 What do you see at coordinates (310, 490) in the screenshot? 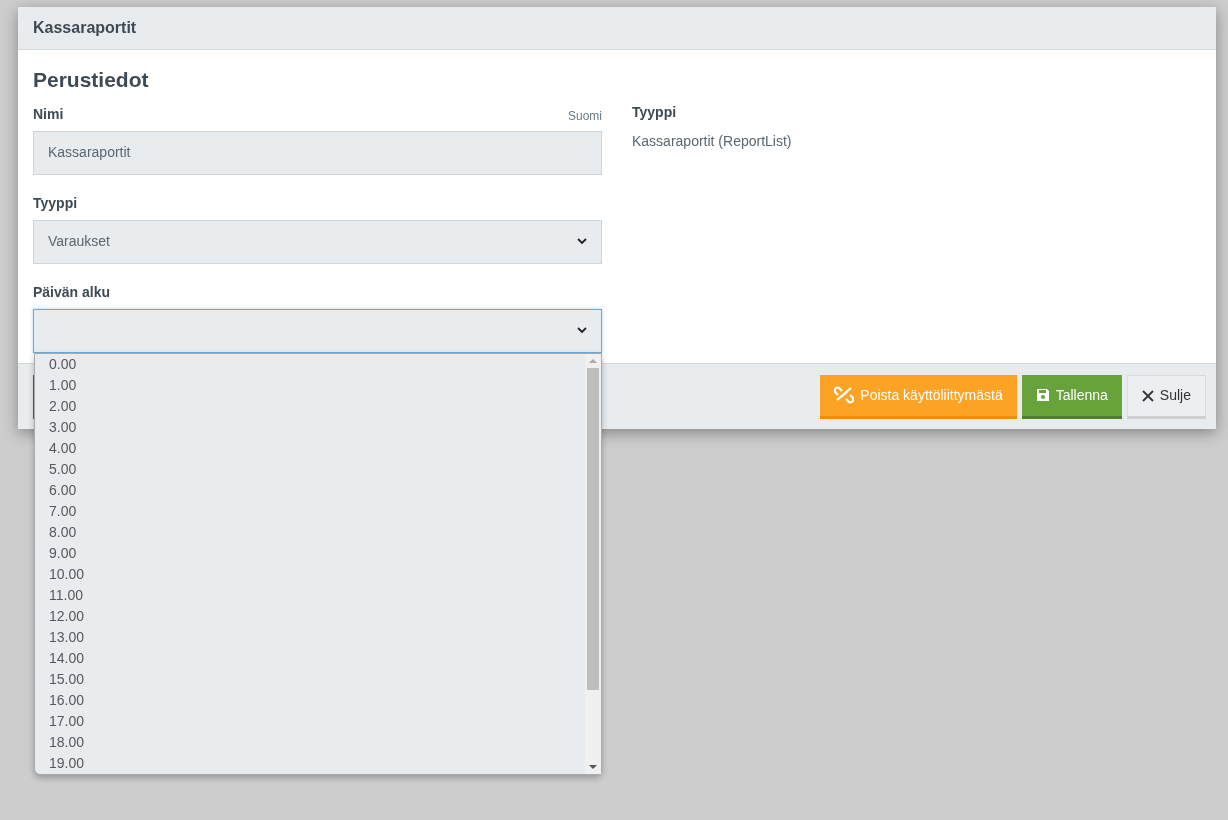
I see `dropdown-option: 6.00` at bounding box center [310, 490].